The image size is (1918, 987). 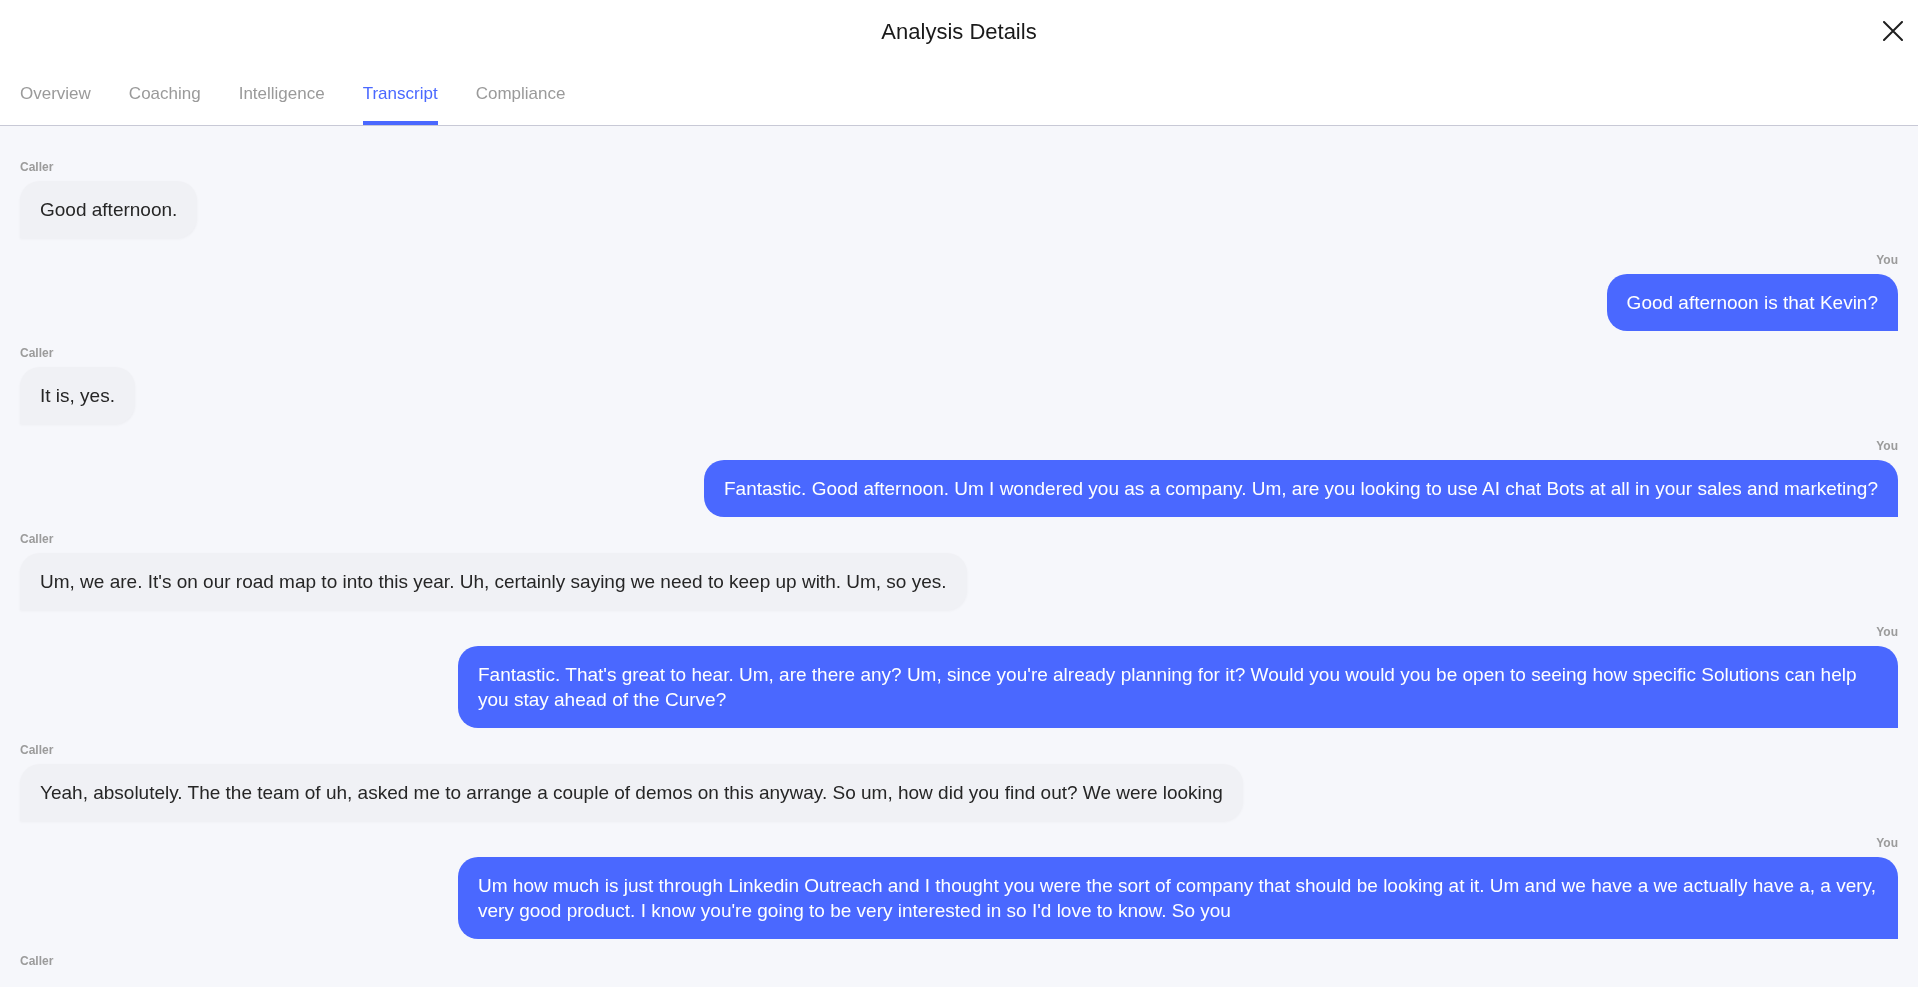 I want to click on tab: Transcript, so click(x=400, y=93).